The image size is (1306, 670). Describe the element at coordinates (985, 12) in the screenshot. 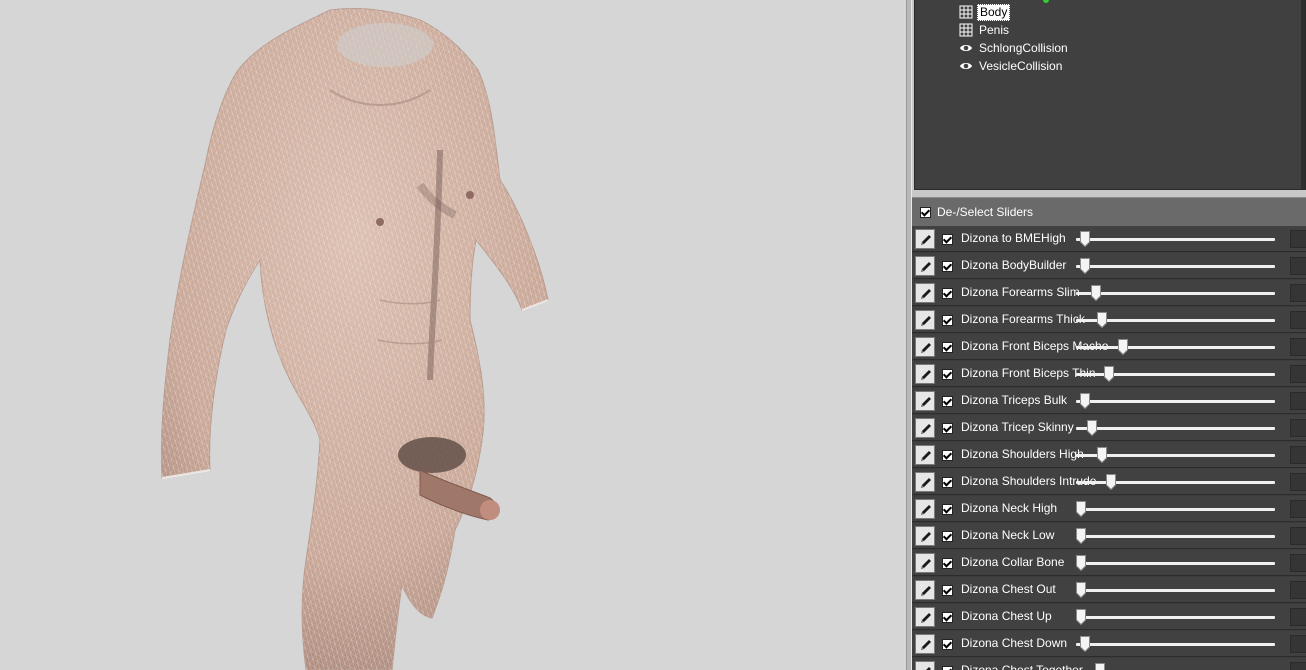

I see `mesh-tree-item-body: Body` at that location.